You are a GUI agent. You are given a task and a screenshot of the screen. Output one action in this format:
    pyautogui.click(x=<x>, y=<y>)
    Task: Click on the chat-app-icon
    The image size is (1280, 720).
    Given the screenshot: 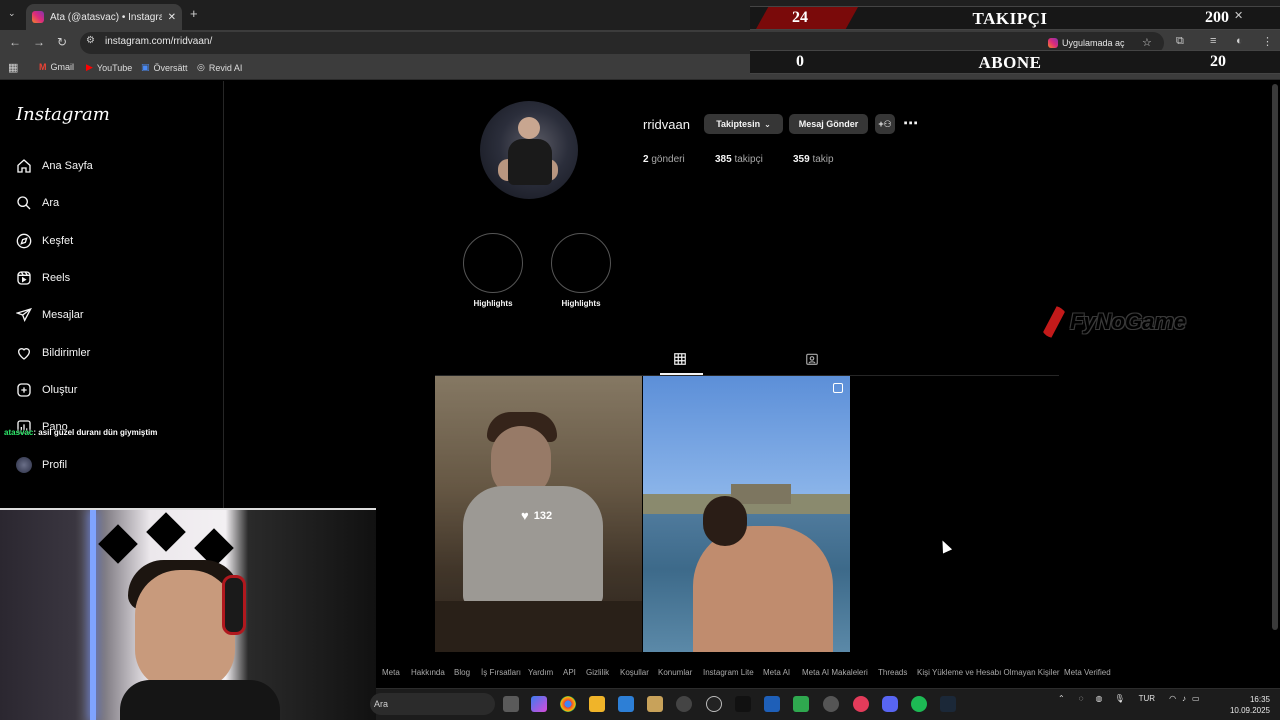 What is the action you would take?
    pyautogui.click(x=801, y=704)
    